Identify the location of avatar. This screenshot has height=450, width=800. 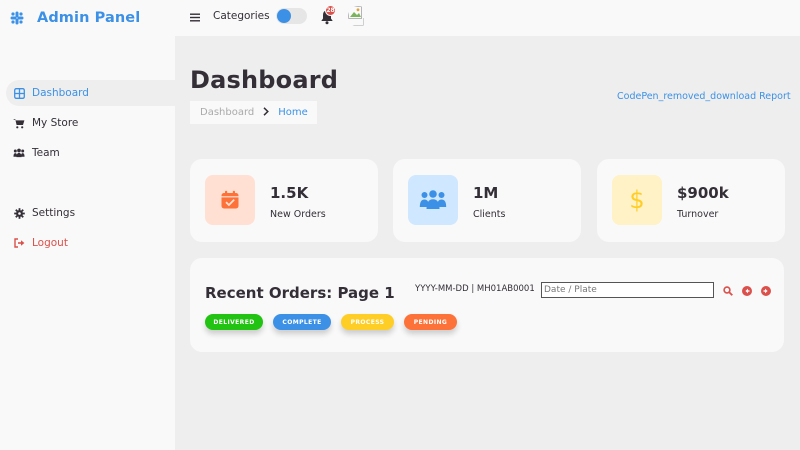
(358, 16).